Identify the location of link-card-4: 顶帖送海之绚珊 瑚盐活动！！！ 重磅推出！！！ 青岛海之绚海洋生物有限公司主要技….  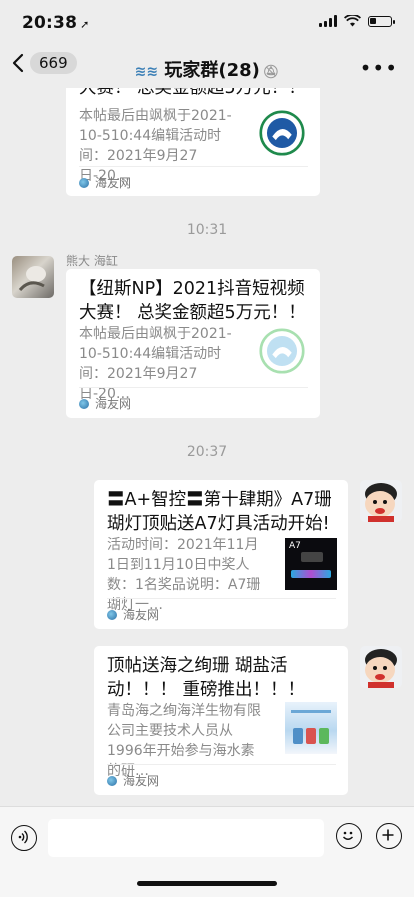
(221, 720).